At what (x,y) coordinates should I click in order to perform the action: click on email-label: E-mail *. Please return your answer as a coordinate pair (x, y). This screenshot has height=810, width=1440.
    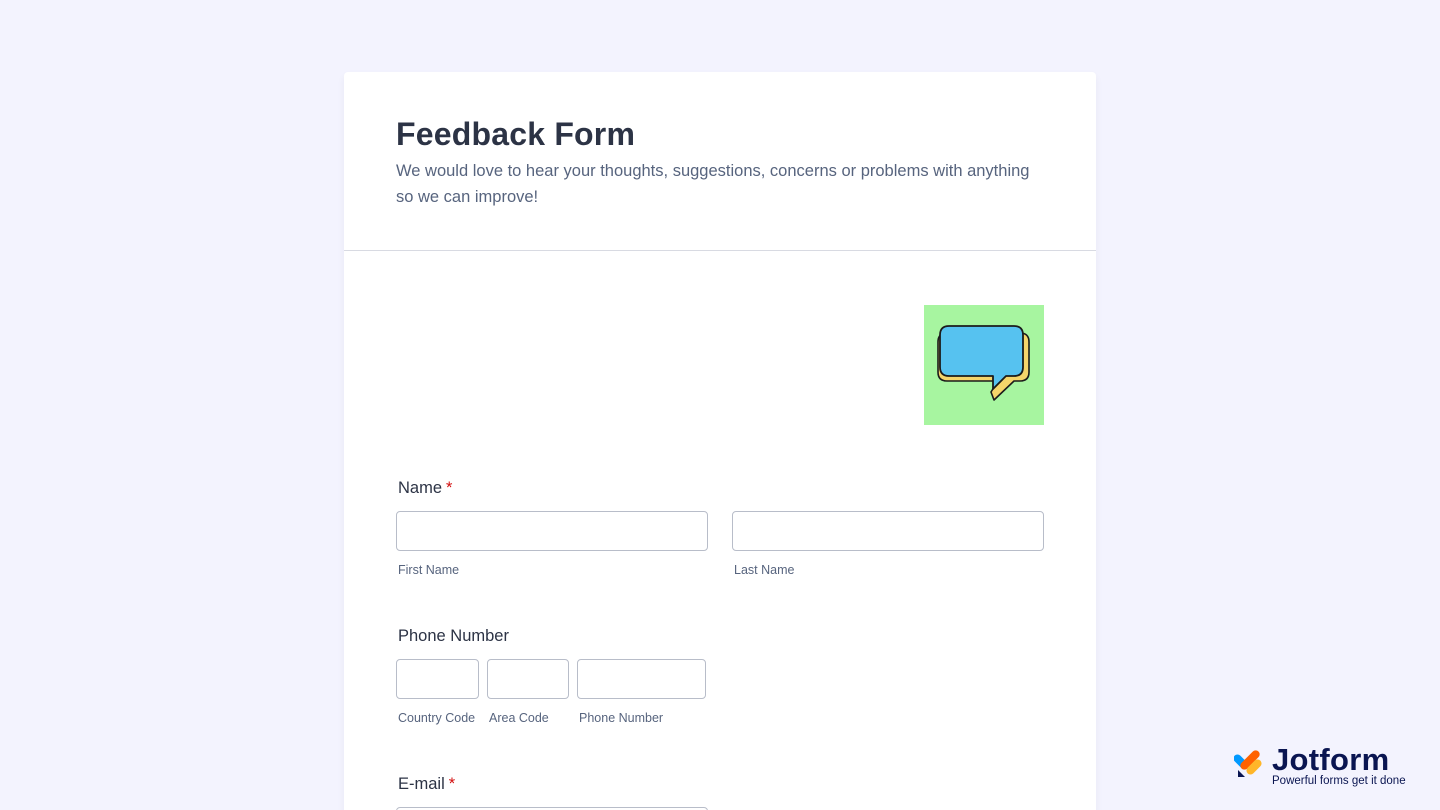
    Looking at the image, I should click on (426, 784).